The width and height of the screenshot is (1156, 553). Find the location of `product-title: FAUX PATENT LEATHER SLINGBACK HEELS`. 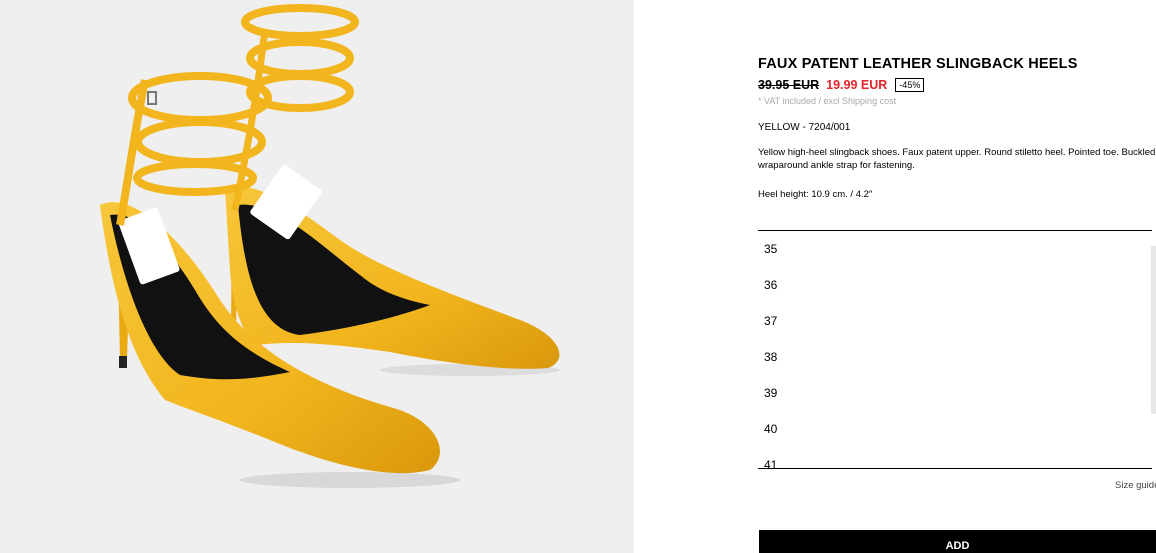

product-title: FAUX PATENT LEATHER SLINGBACK HEELS is located at coordinates (918, 64).